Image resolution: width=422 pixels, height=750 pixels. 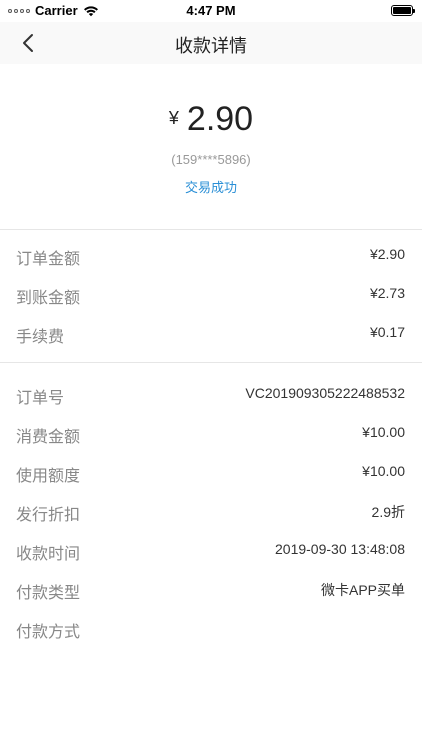 I want to click on detail-row-payment-time: 收款时间 2019-09-30 13:48:08, so click(x=211, y=549).